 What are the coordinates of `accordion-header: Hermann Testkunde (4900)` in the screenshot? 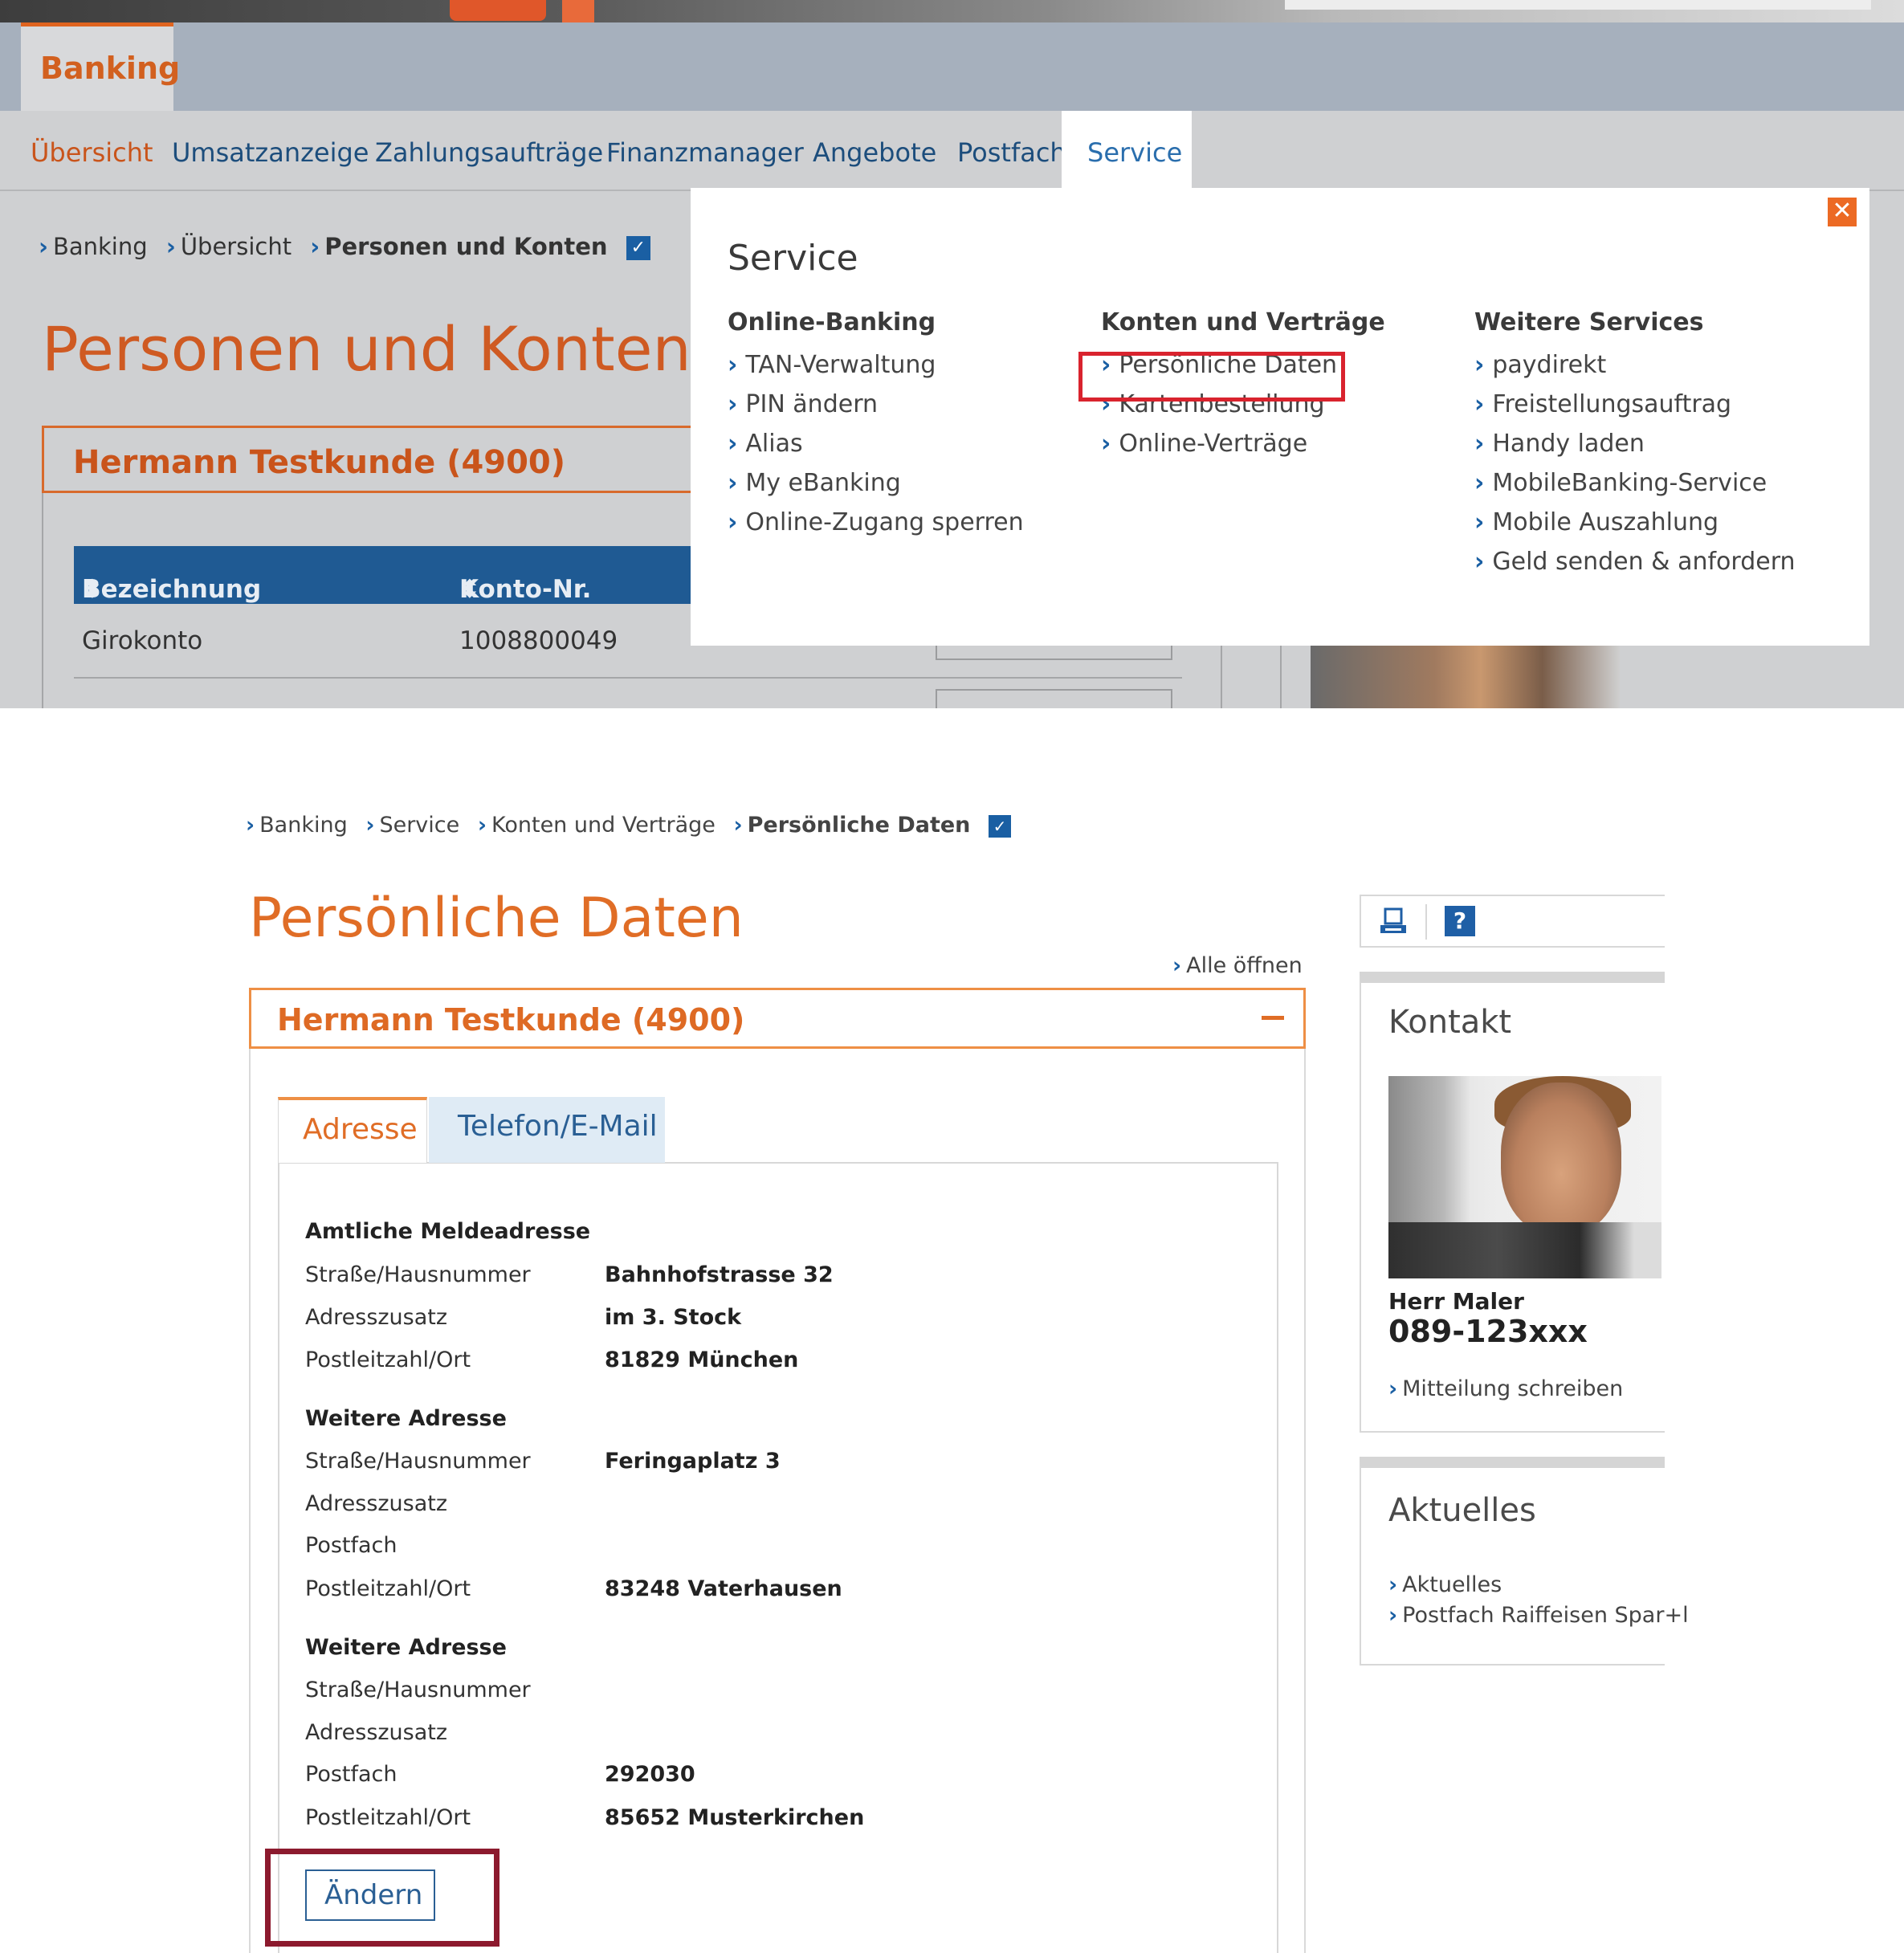 It's located at (777, 1019).